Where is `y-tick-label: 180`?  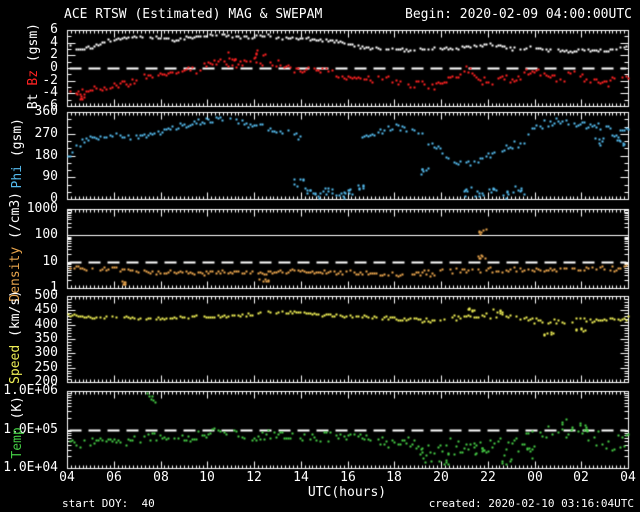 y-tick-label: 180 is located at coordinates (46, 155).